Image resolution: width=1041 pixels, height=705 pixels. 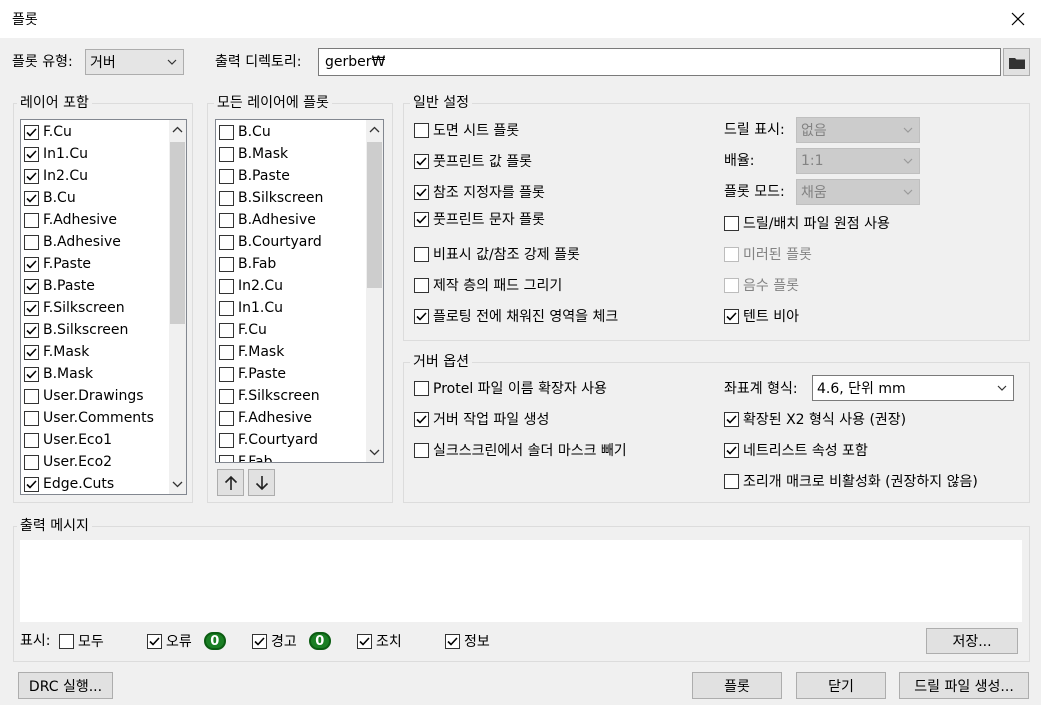 I want to click on list-item: B.Fab, so click(x=247, y=264).